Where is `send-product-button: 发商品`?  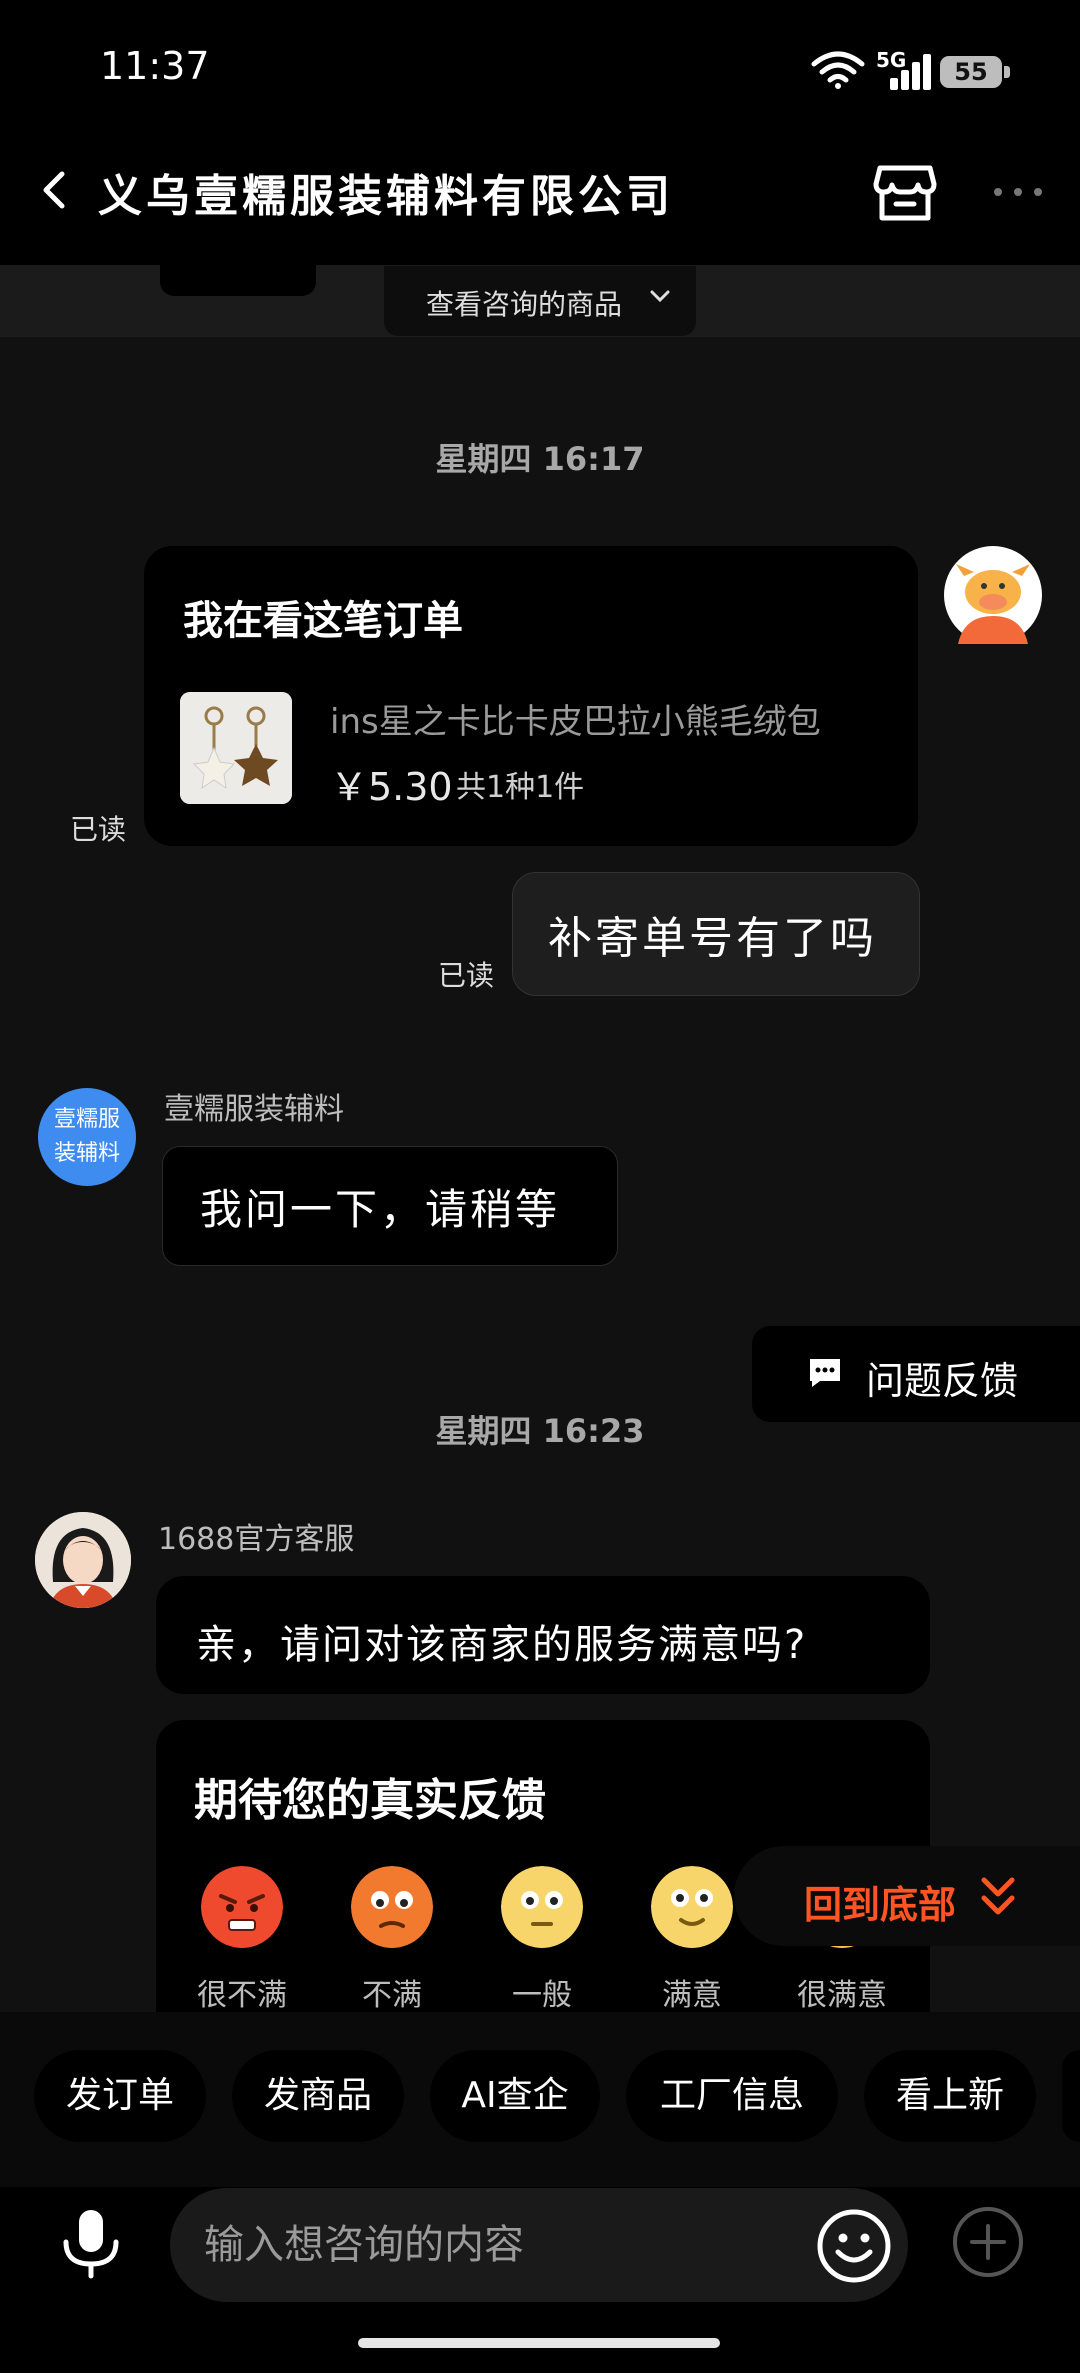
send-product-button: 发商品 is located at coordinates (318, 2096).